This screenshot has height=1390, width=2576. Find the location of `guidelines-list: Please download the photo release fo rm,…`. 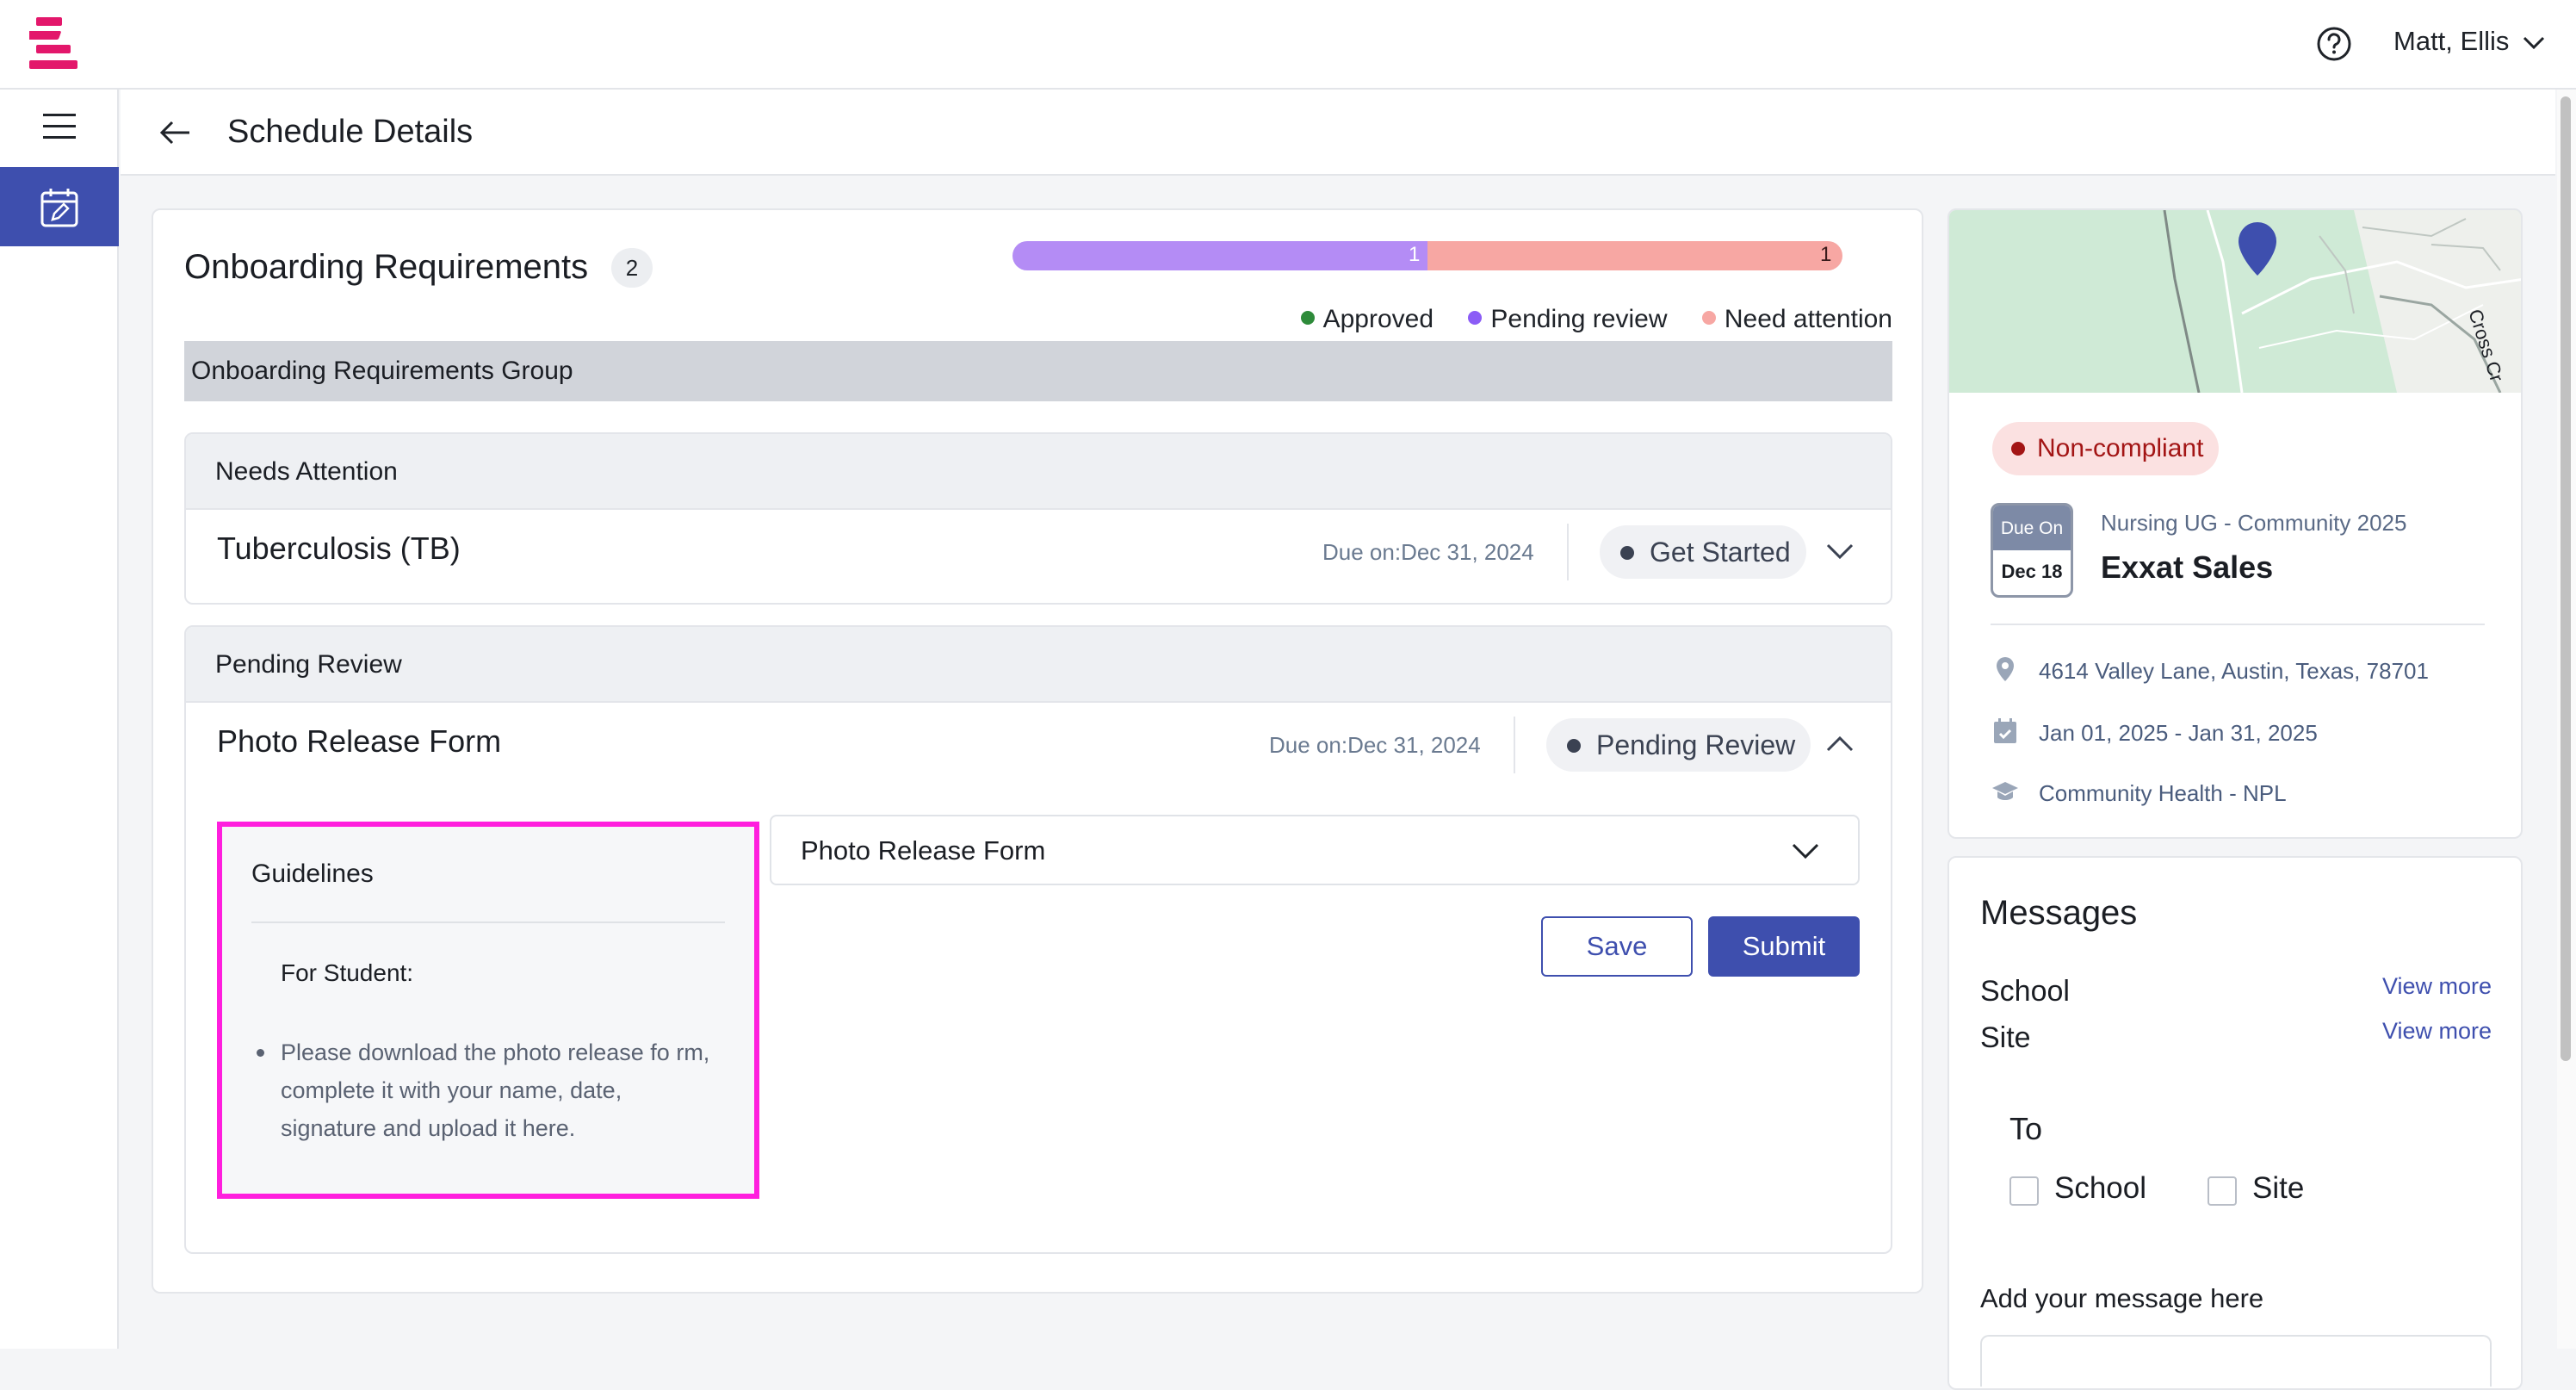

guidelines-list: Please download the photo release fo rm,… is located at coordinates (489, 1090).